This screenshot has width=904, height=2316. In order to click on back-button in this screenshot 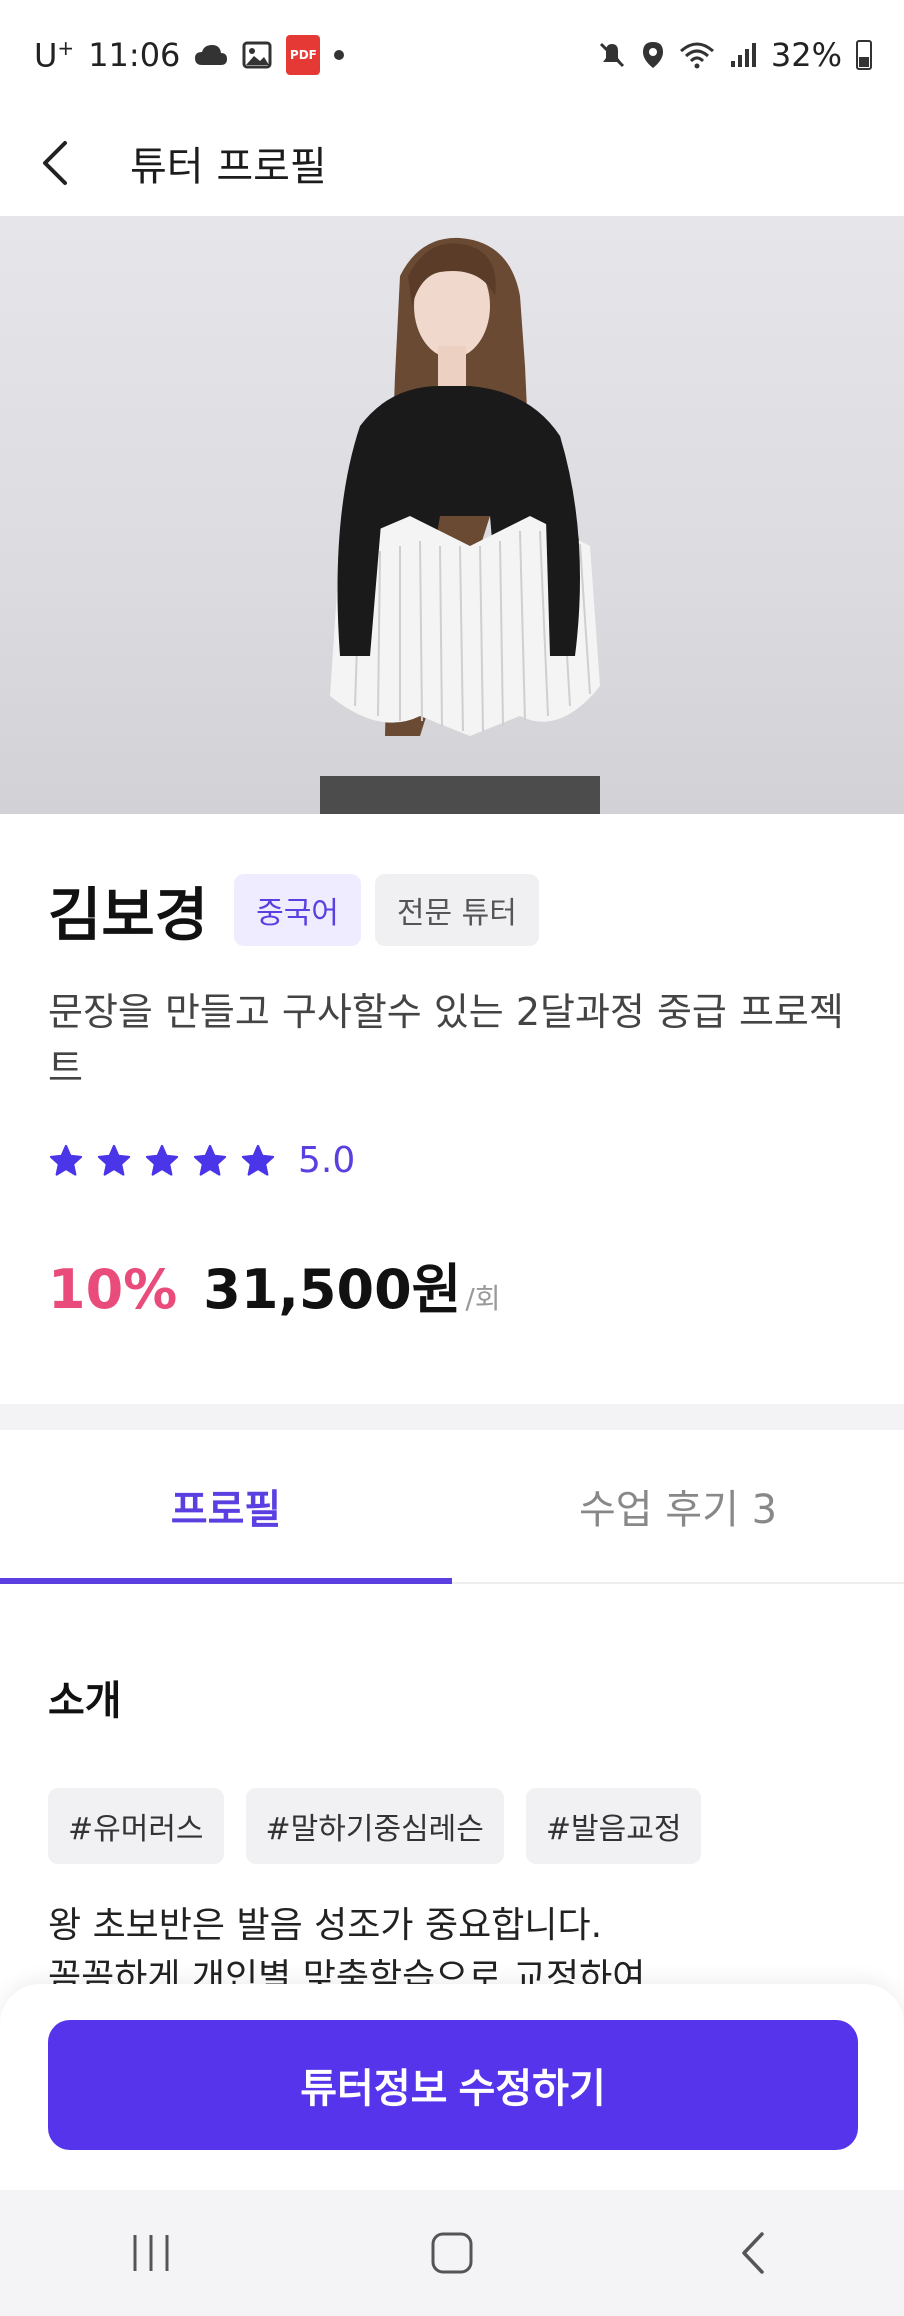, I will do `click(50, 163)`.